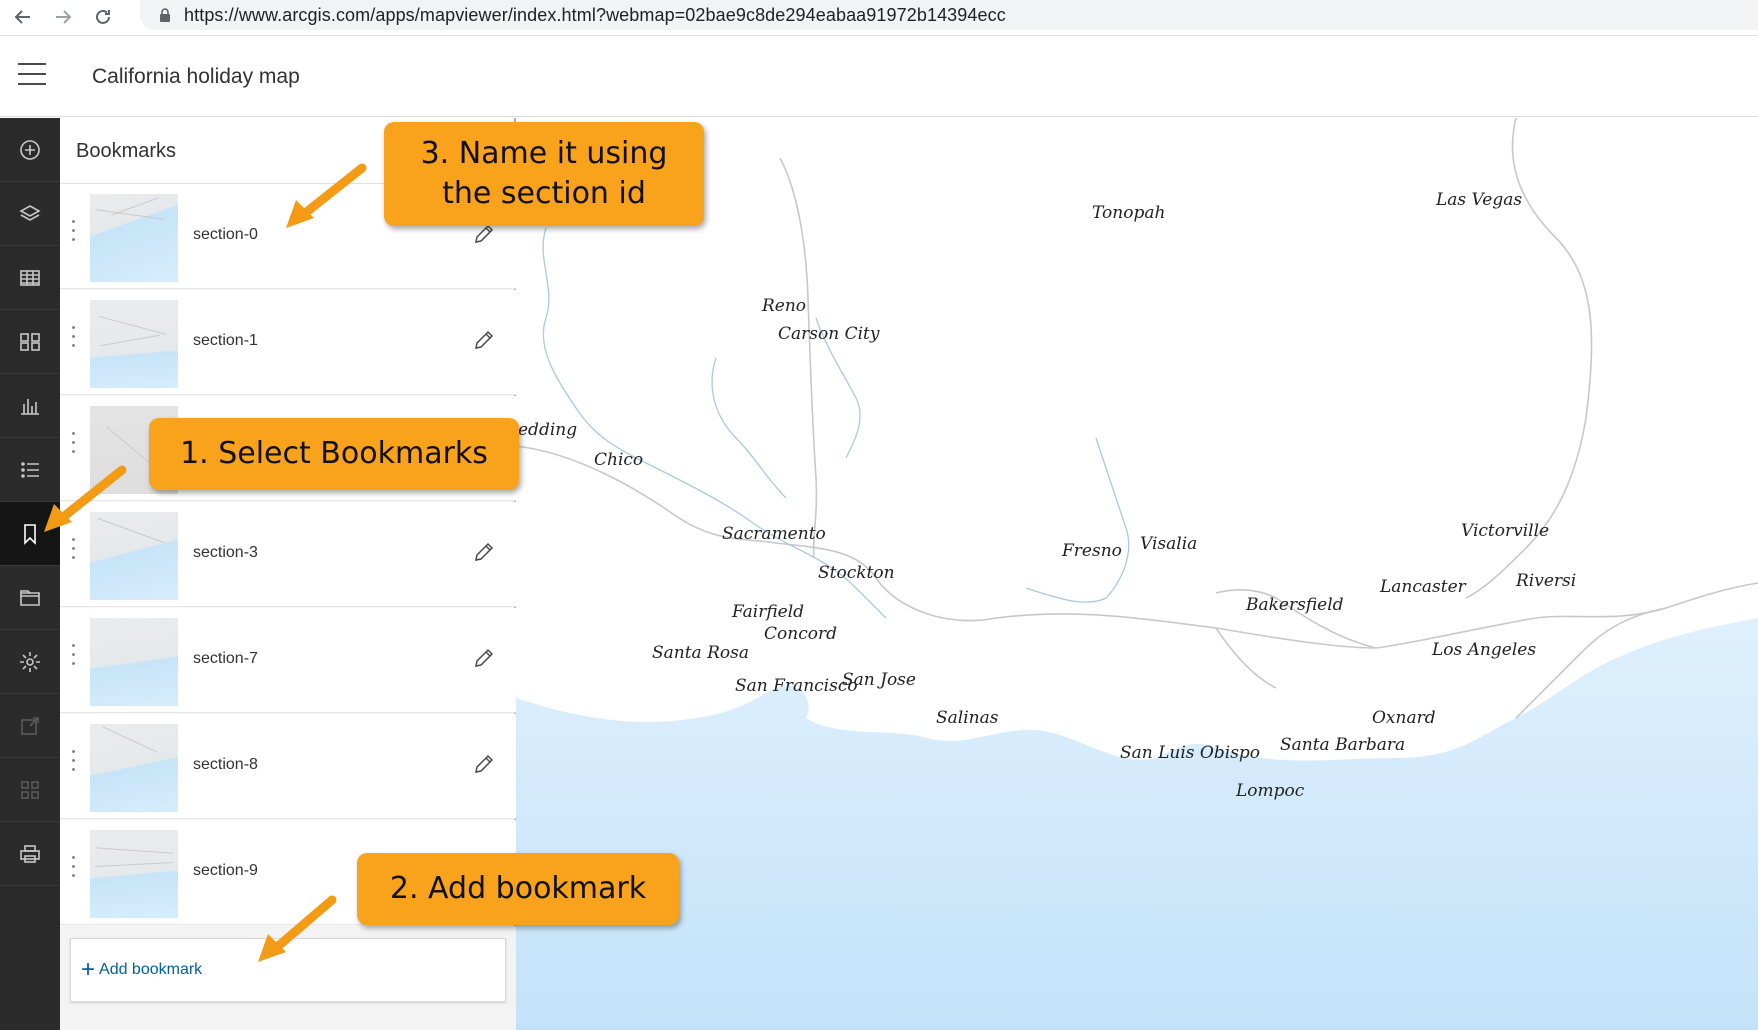  Describe the element at coordinates (1270, 791) in the screenshot. I see `city-label: Lompoc` at that location.